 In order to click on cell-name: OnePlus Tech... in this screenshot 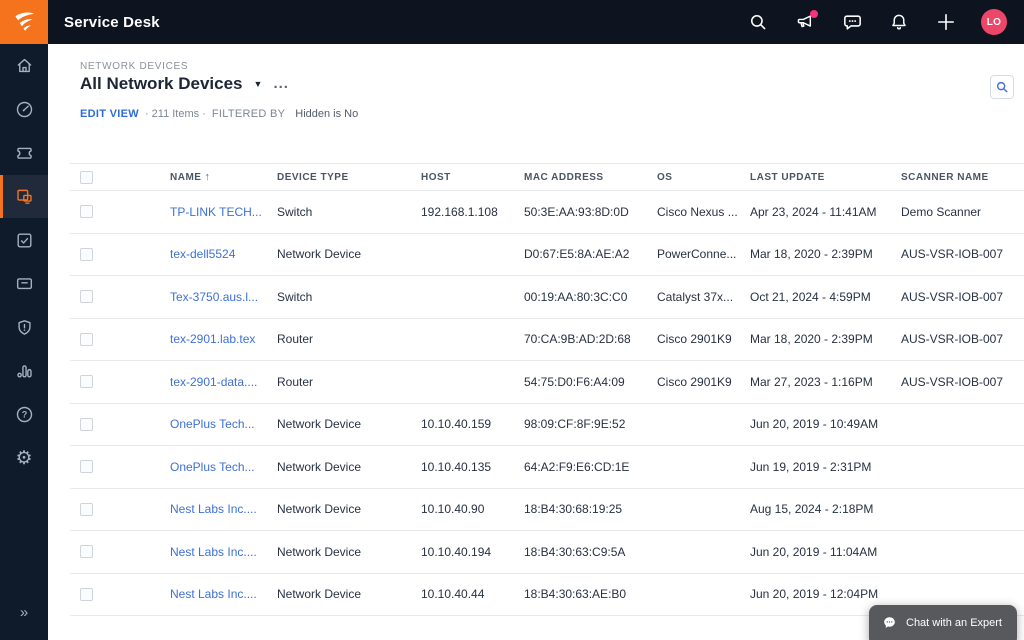, I will do `click(223, 424)`.